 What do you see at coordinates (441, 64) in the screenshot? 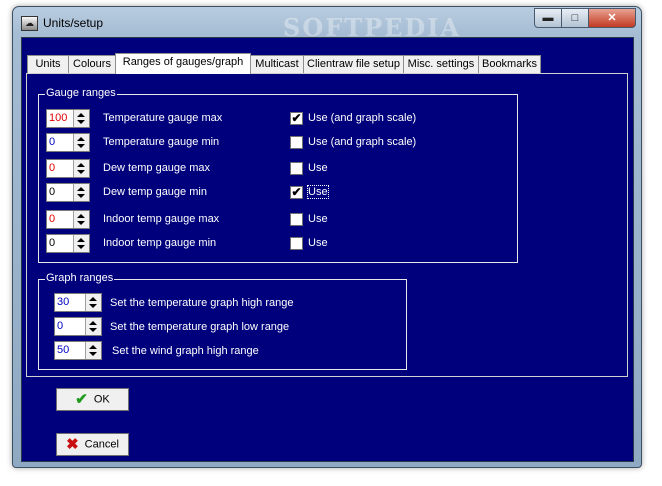
I see `tab-misc-settings: Misc. settings` at bounding box center [441, 64].